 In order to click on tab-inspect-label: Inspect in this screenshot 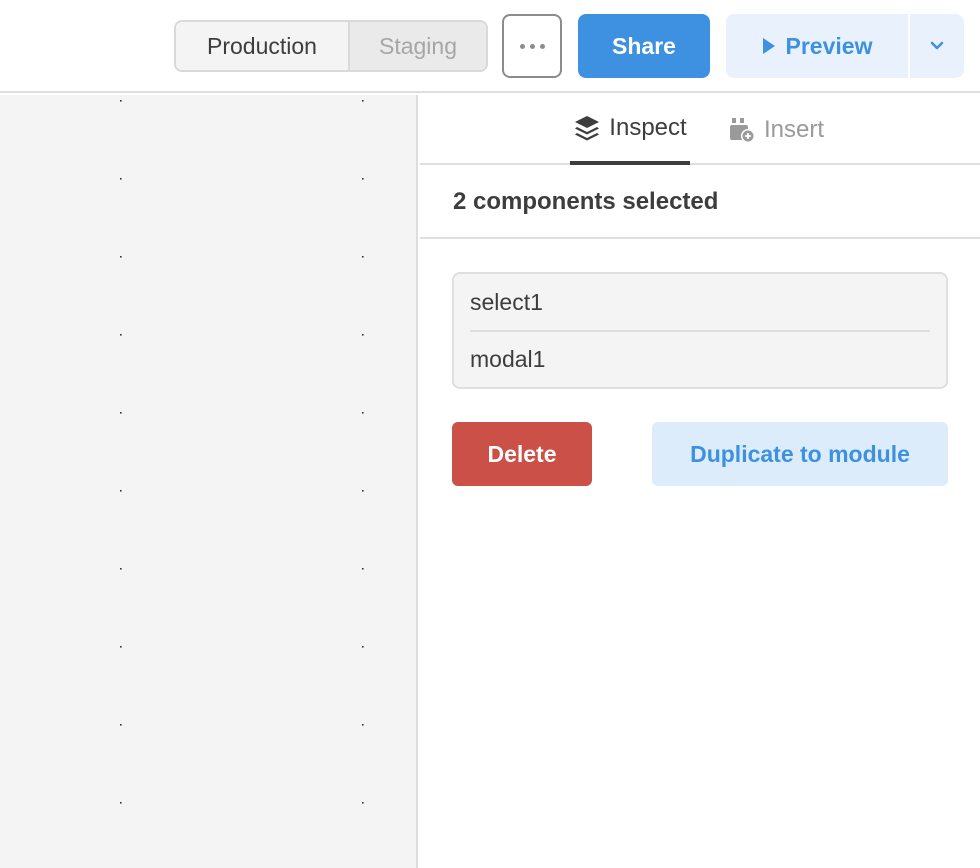, I will do `click(648, 127)`.